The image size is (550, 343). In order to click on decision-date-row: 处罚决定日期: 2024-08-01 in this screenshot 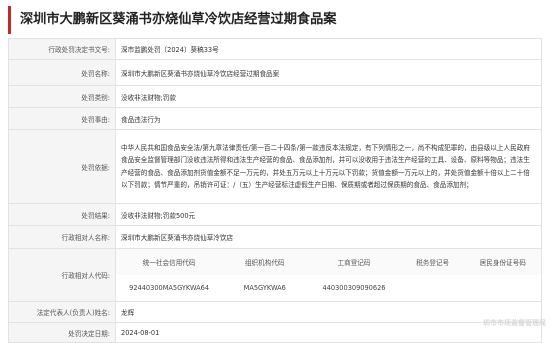, I will do `click(275, 332)`.